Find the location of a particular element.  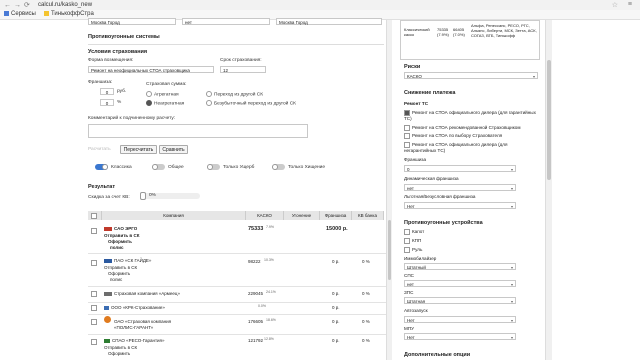

col-franchise: Франшиза is located at coordinates (336, 215).